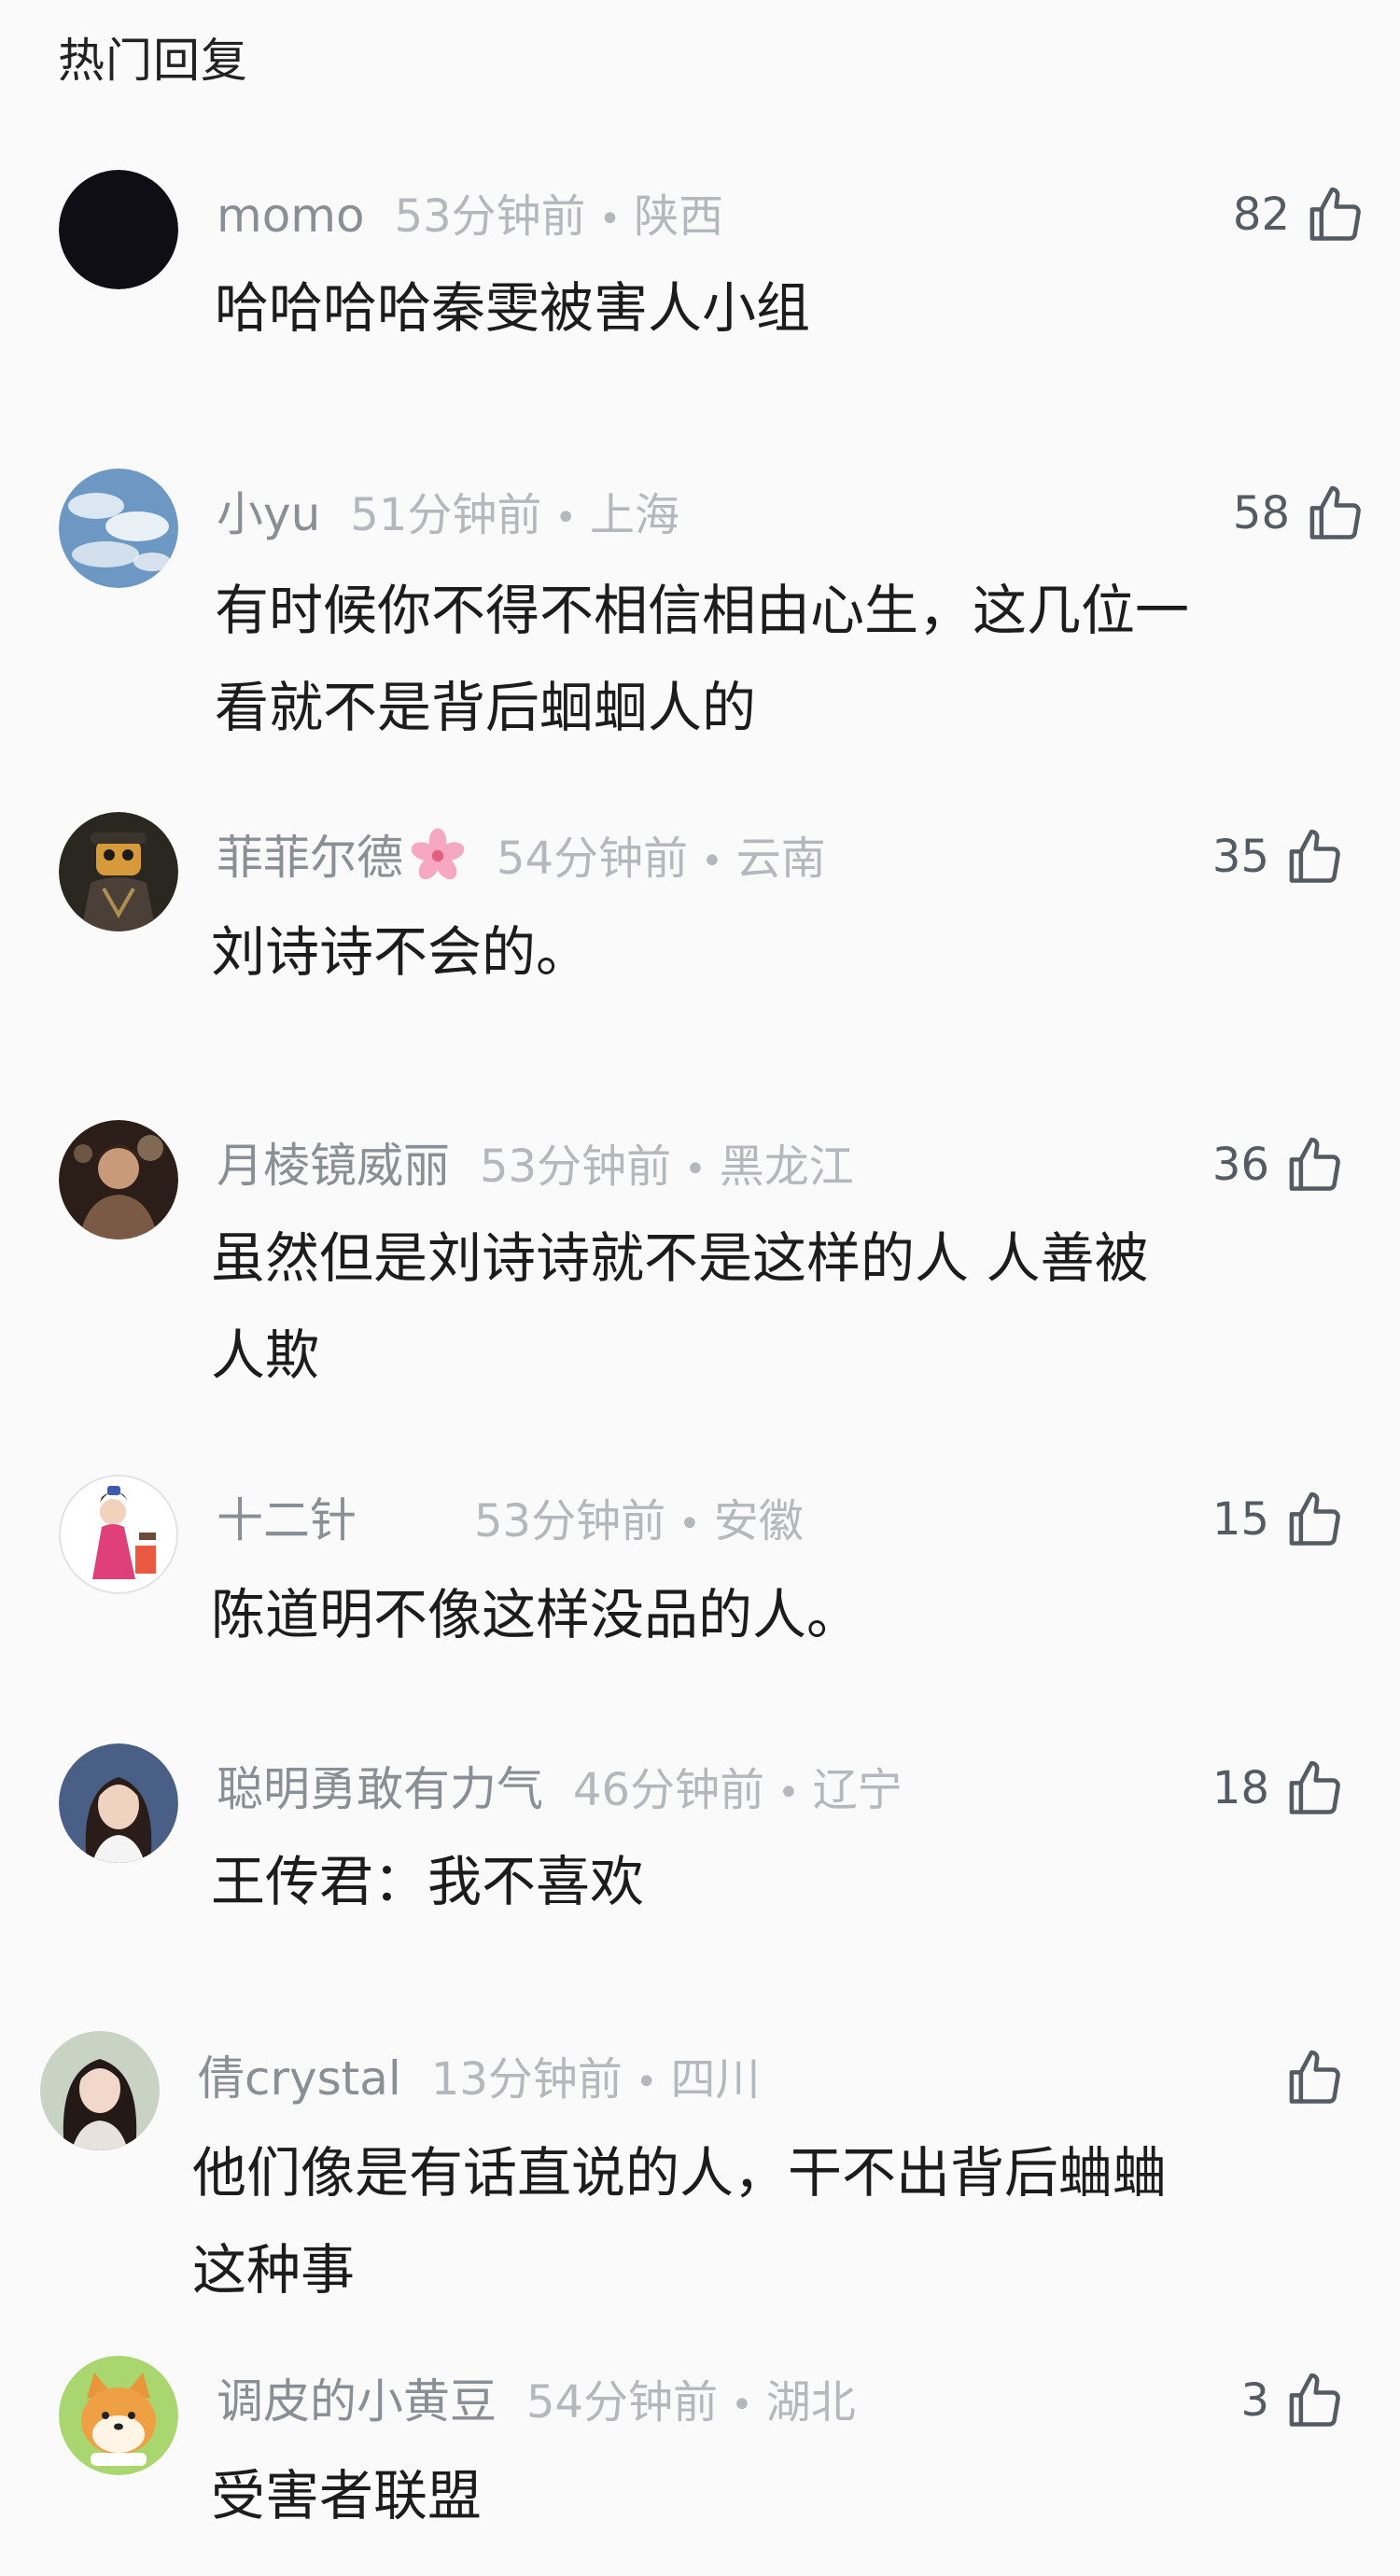 The width and height of the screenshot is (1400, 2576). Describe the element at coordinates (758, 1521) in the screenshot. I see `location: 安徽` at that location.